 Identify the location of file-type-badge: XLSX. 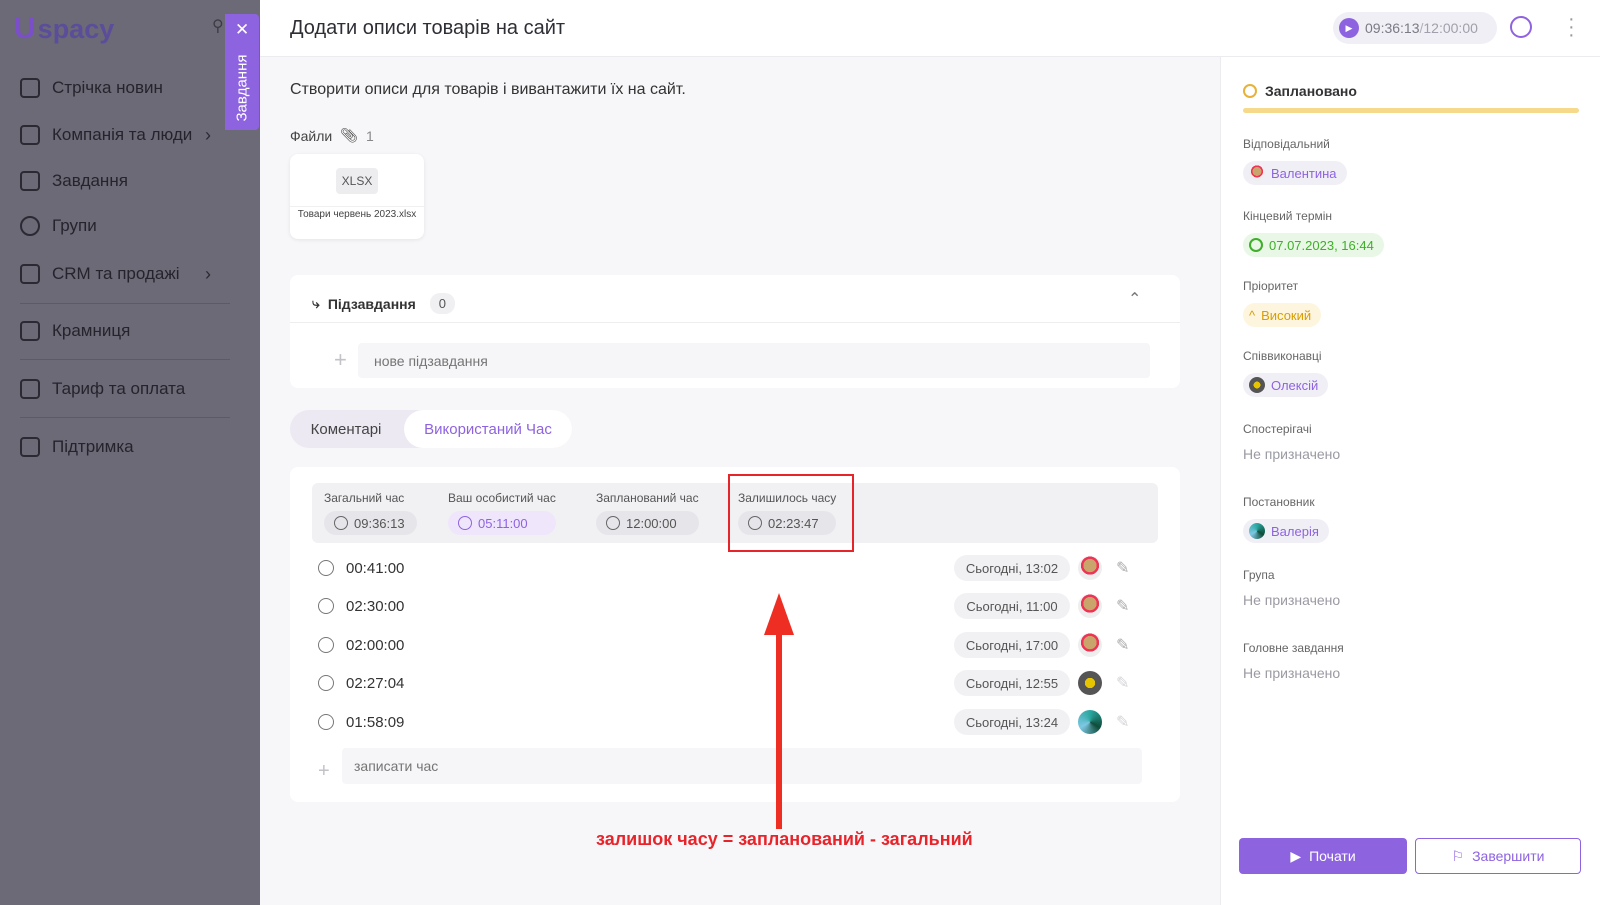
(357, 181).